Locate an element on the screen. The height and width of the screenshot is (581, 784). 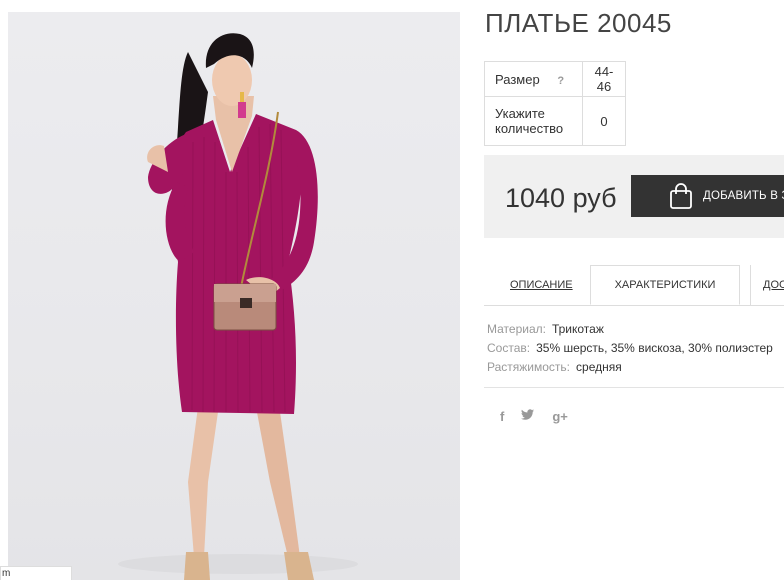
property-row: Материал: Трикотаж is located at coordinates (630, 329).